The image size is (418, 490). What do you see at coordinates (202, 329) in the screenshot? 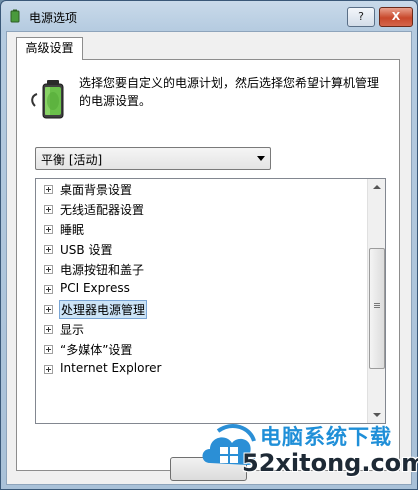
I see `tree-item: 显示` at bounding box center [202, 329].